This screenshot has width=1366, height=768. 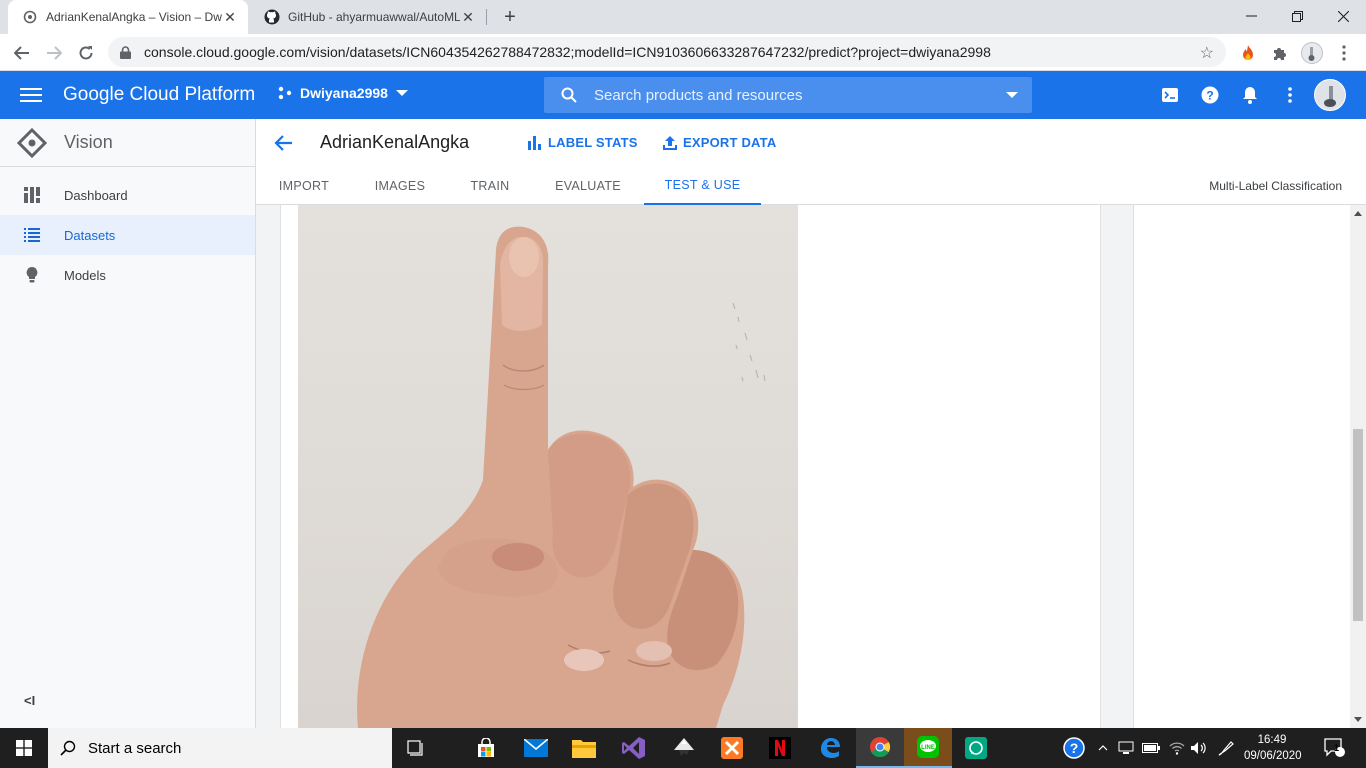 What do you see at coordinates (1358, 525) in the screenshot?
I see `scrollbar-thumb` at bounding box center [1358, 525].